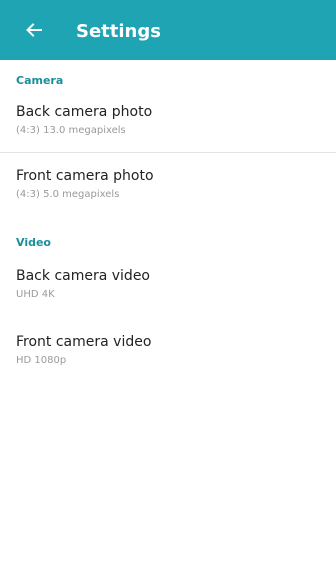  What do you see at coordinates (68, 194) in the screenshot?
I see `setting-summary: (4:3) 5.0 megapixels` at bounding box center [68, 194].